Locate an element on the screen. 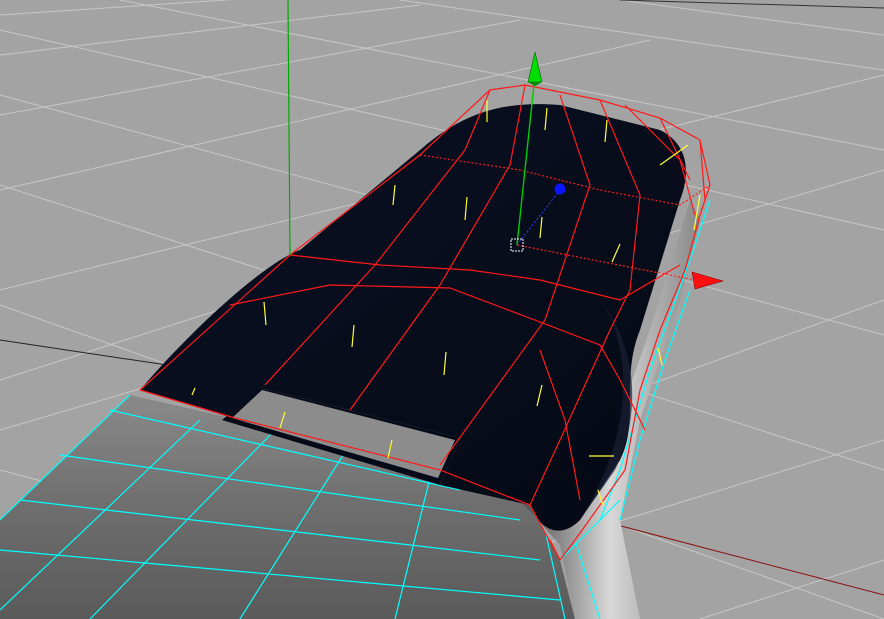 Image resolution: width=884 pixels, height=619 pixels. x-axis-arrow-icon is located at coordinates (708, 280).